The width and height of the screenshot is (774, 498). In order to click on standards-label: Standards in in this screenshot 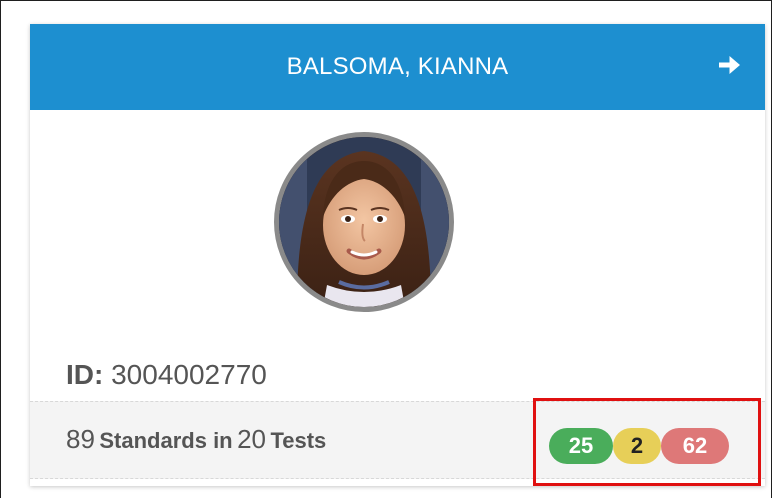, I will do `click(166, 440)`.